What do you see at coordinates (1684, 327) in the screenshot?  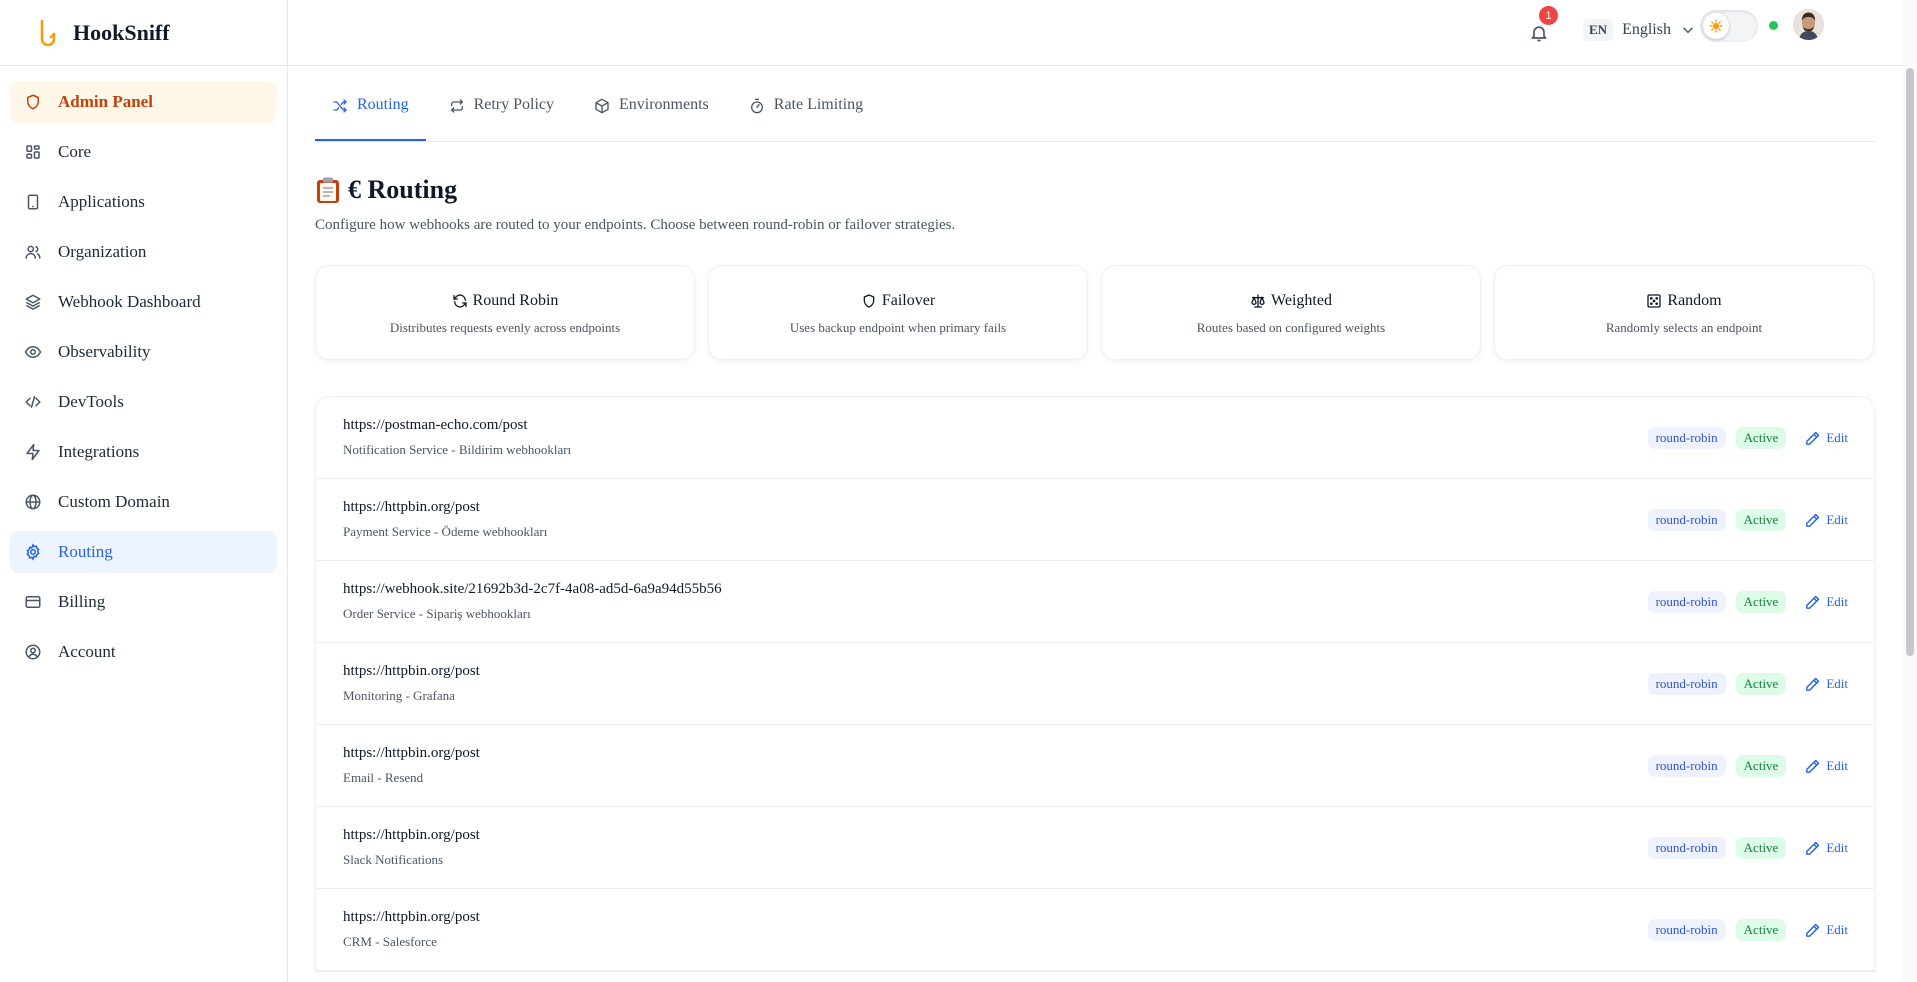 I see `strategy-description: Randomly selects an endpoint` at bounding box center [1684, 327].